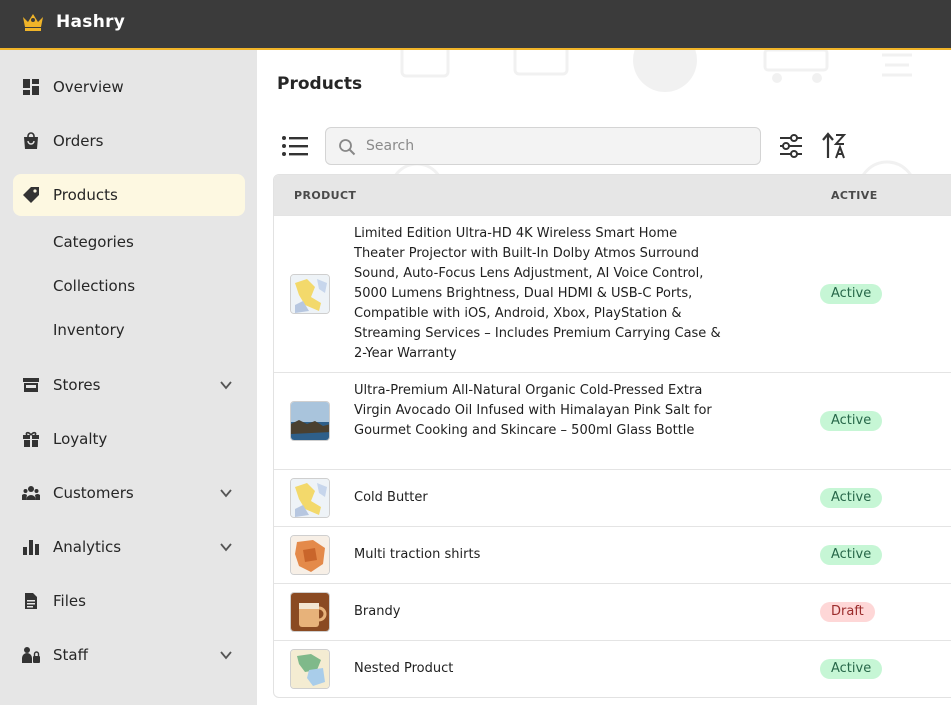  Describe the element at coordinates (78, 141) in the screenshot. I see `sidebar-item-label: Orders` at that location.